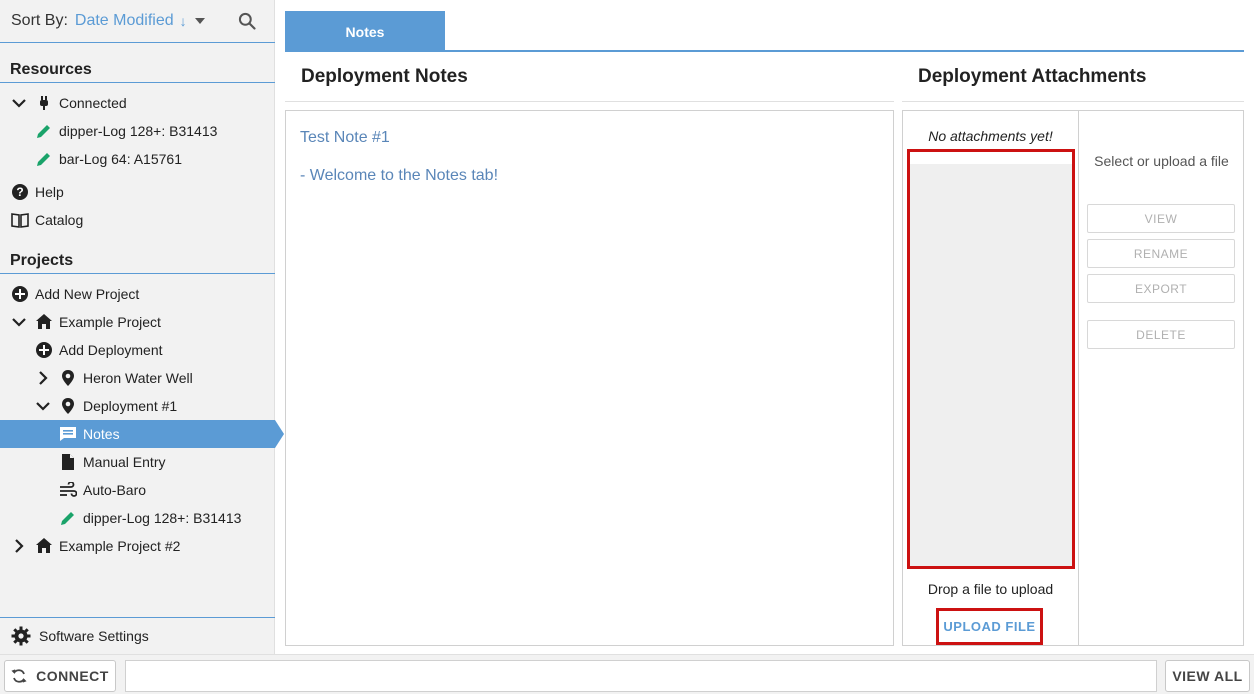 The height and width of the screenshot is (694, 1254). Describe the element at coordinates (365, 31) in the screenshot. I see `tab-notes: Notes` at that location.